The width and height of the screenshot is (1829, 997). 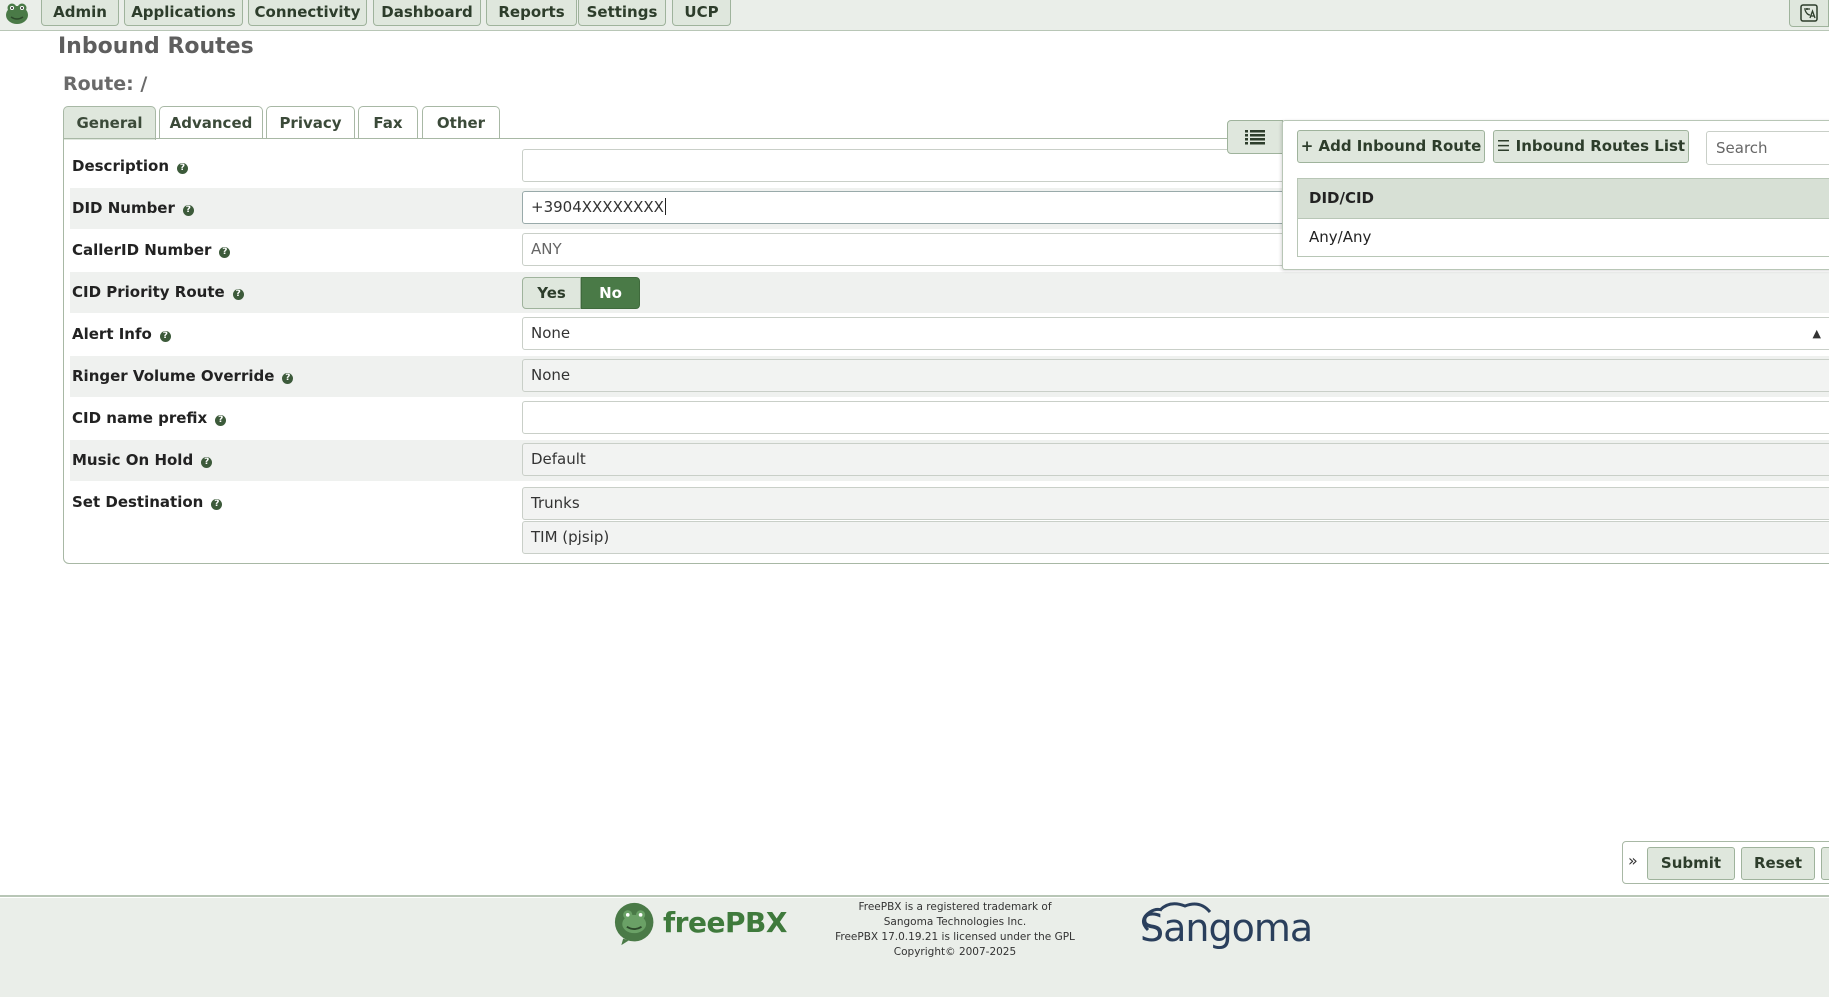 I want to click on inbound-routes-list-label: Inbound Routes List, so click(x=1600, y=146).